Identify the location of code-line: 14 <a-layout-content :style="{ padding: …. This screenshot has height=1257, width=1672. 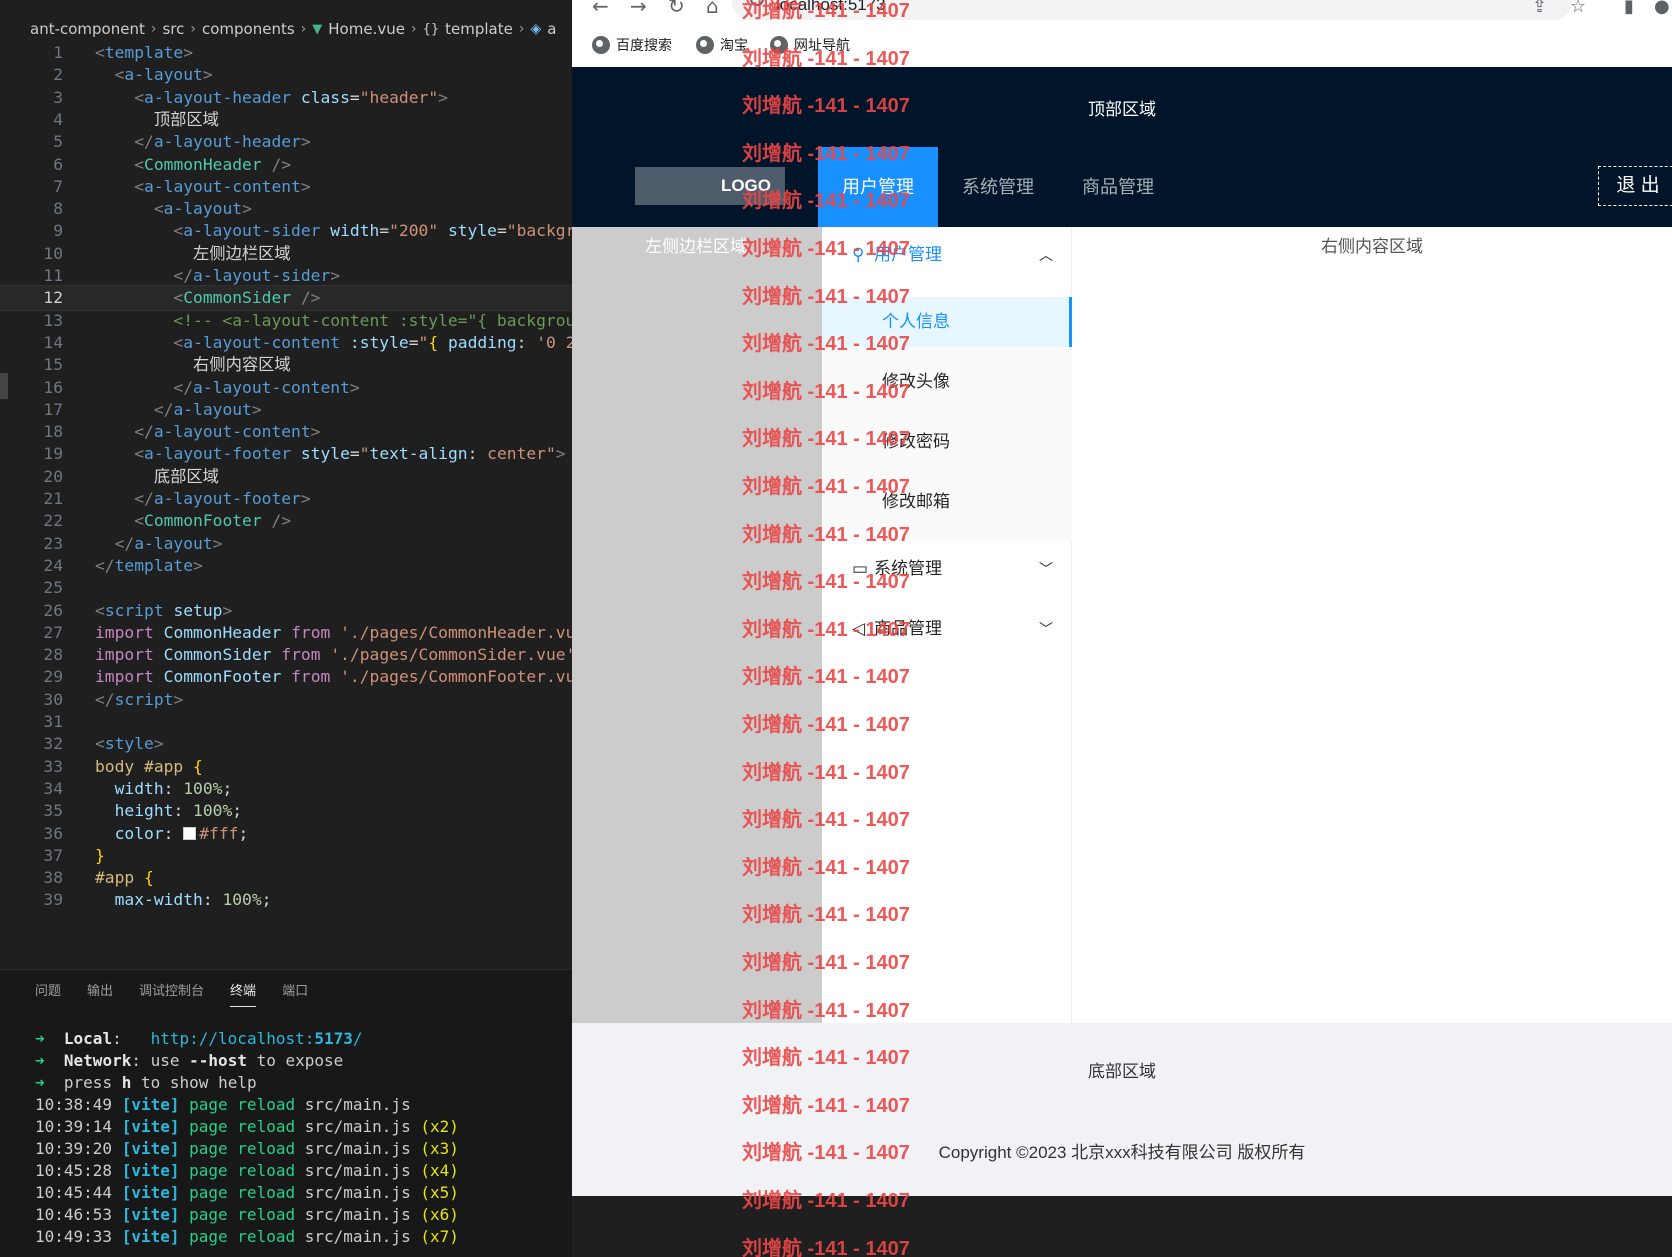
(307, 342).